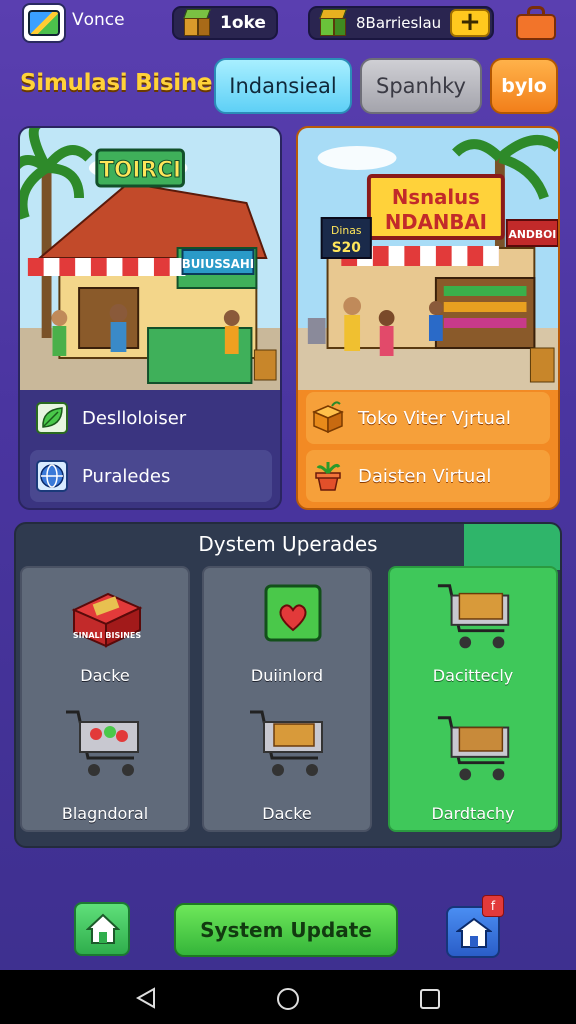 Image resolution: width=576 pixels, height=1024 pixels. What do you see at coordinates (134, 418) in the screenshot?
I see `card-left-row-1-label: Deslloloiser` at bounding box center [134, 418].